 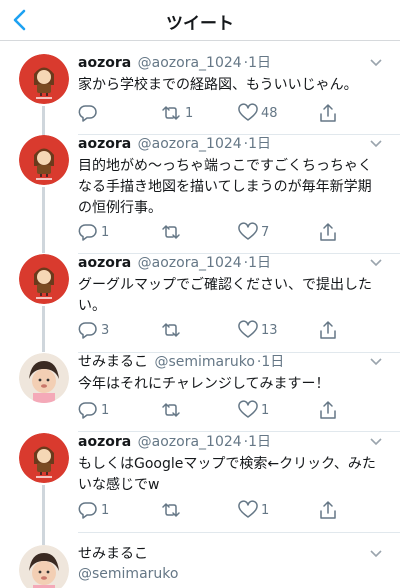 I want to click on tweet: せみまるこ @semimaruko, so click(x=200, y=566).